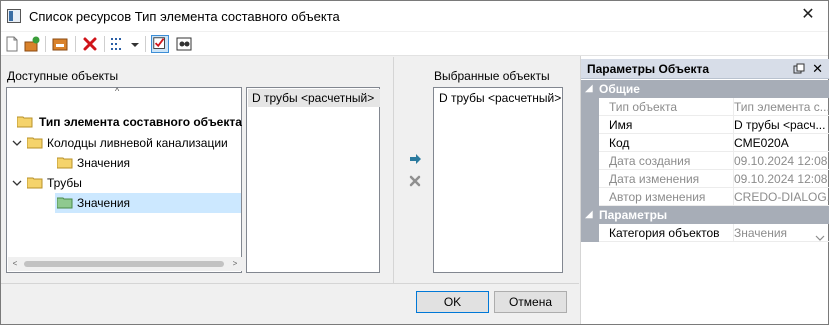  Describe the element at coordinates (650, 161) in the screenshot. I see `prop-key: Дата создания` at that location.